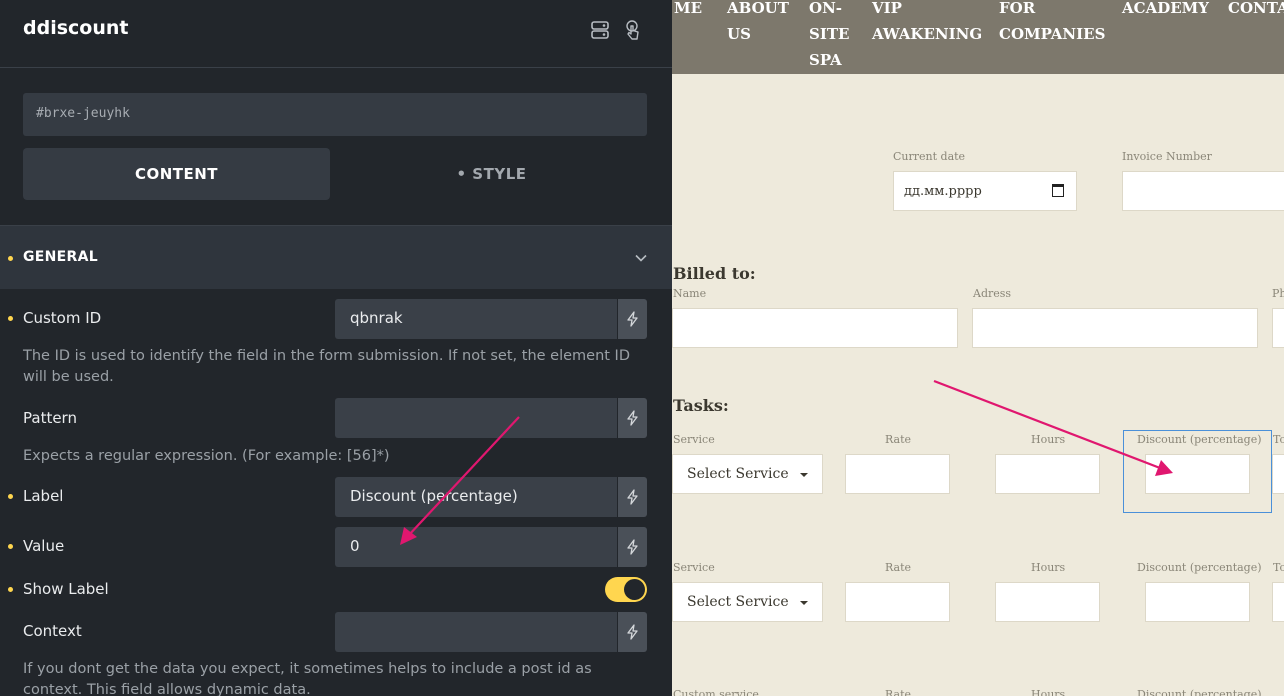 This screenshot has height=696, width=1284. Describe the element at coordinates (52, 631) in the screenshot. I see `context-label: Context` at that location.